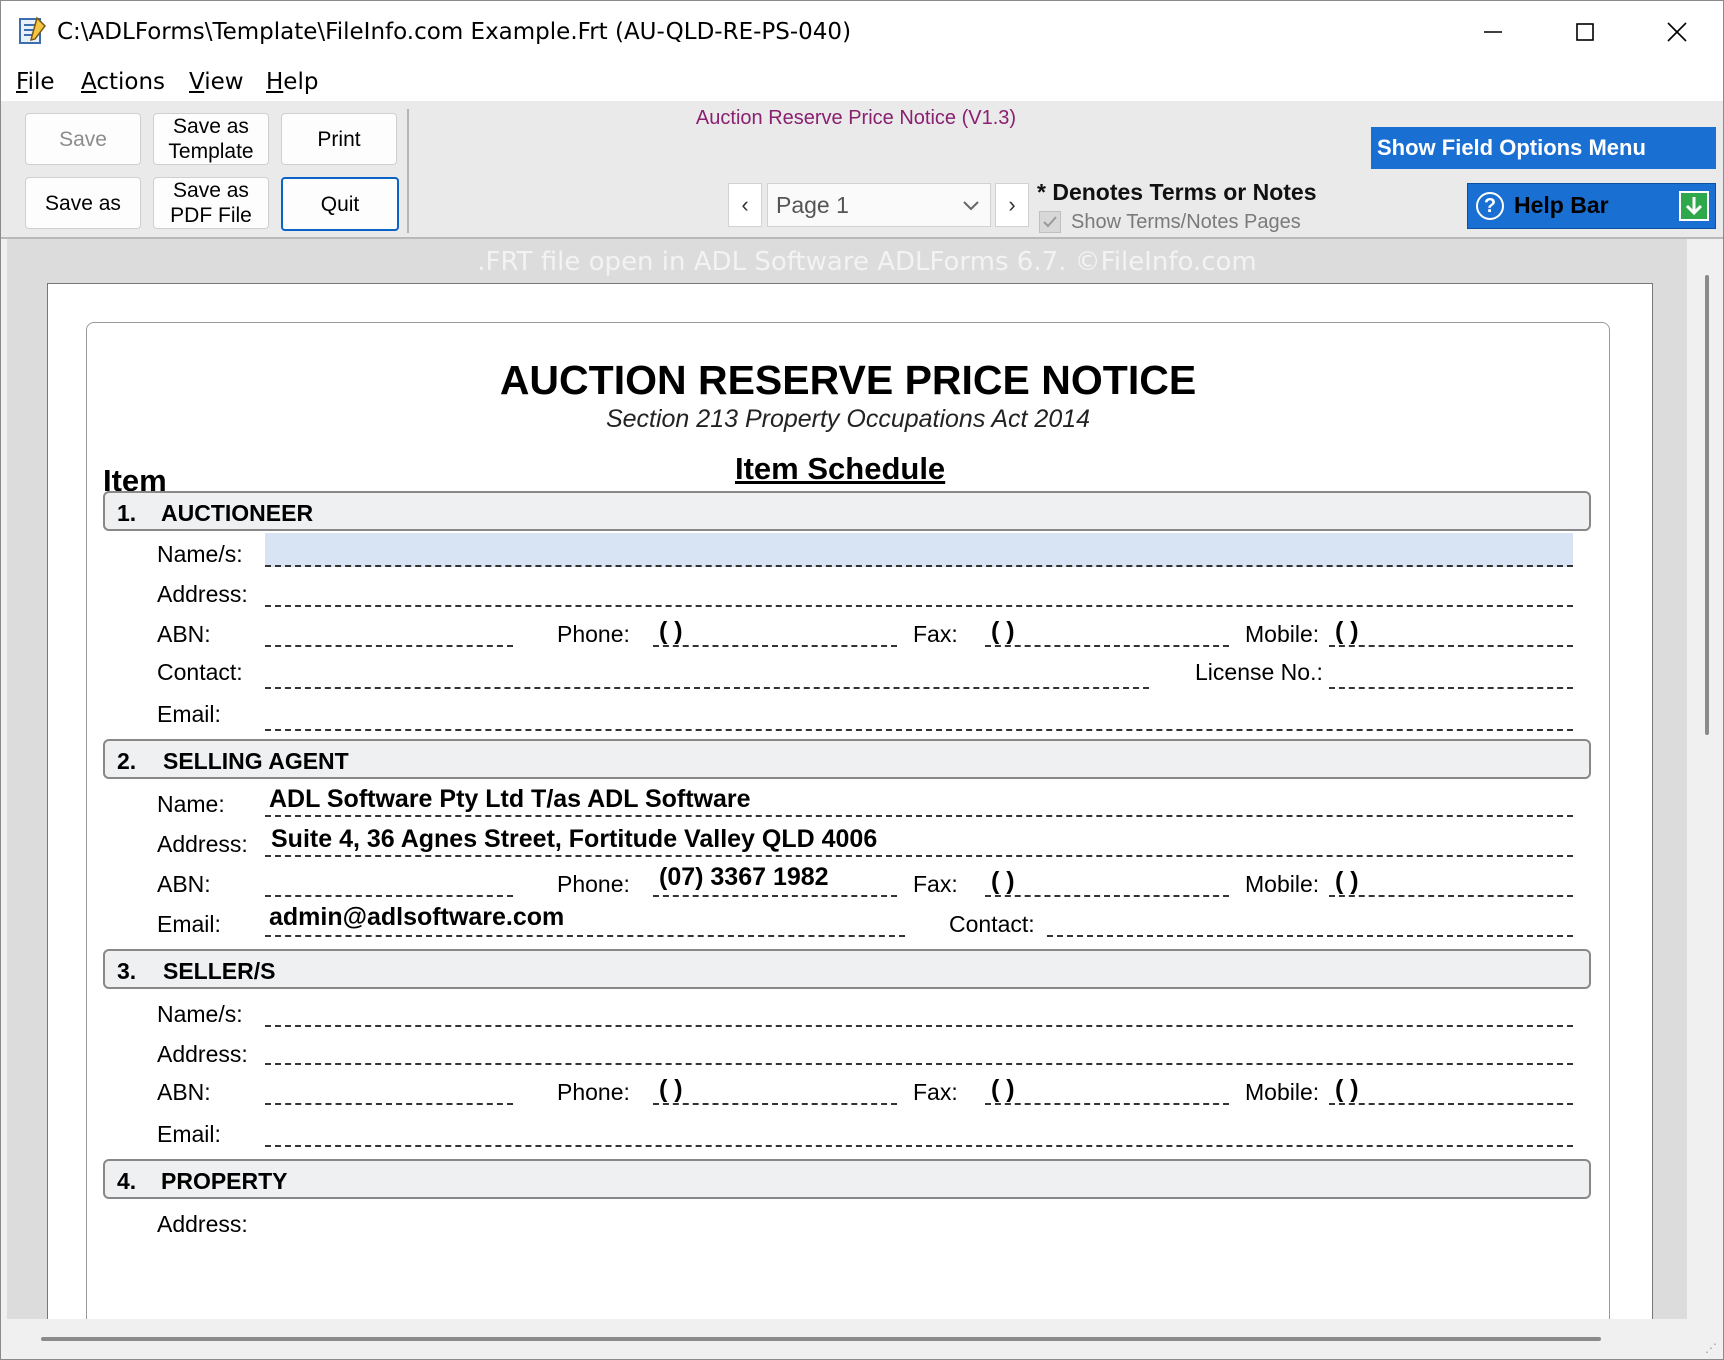 Image resolution: width=1724 pixels, height=1360 pixels. What do you see at coordinates (1694, 206) in the screenshot?
I see `arrow-down-icon` at bounding box center [1694, 206].